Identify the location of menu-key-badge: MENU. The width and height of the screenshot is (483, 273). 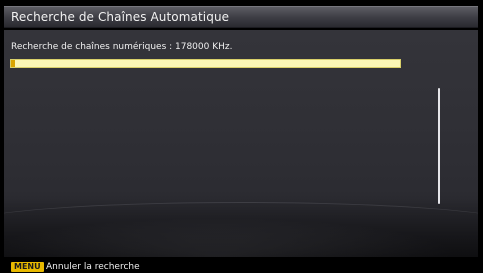
(27, 267).